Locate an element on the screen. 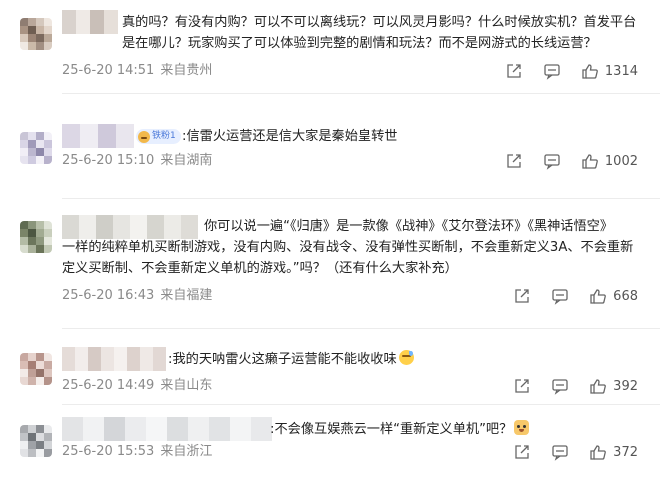 This screenshot has width=660, height=503. timestamp: 25-6-20 15:53 is located at coordinates (108, 451).